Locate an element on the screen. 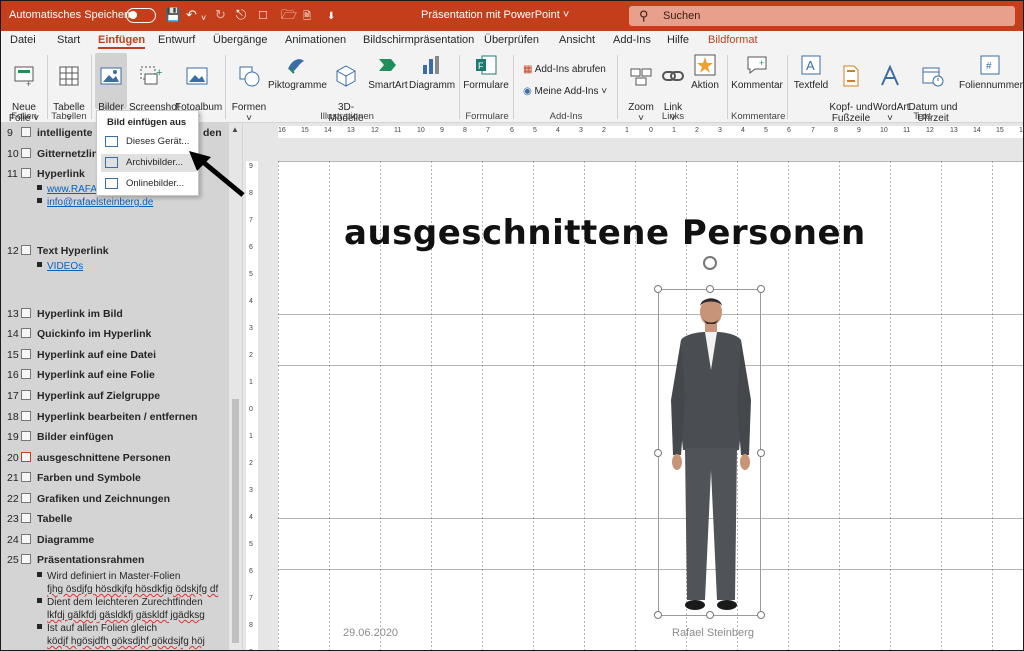 The width and height of the screenshot is (1024, 651). person-picture is located at coordinates (709, 437).